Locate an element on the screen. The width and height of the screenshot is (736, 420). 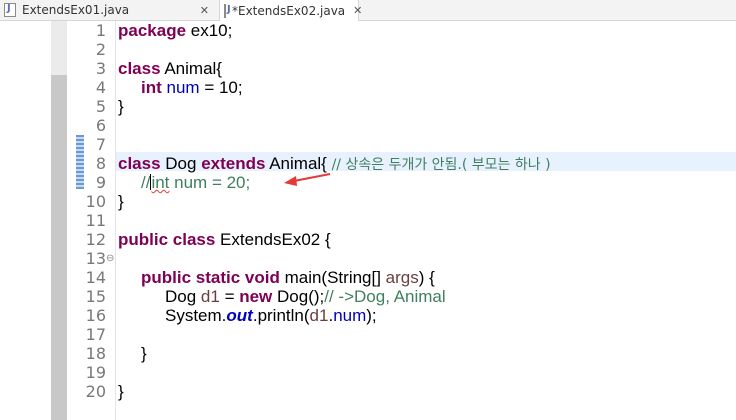
code-text: ex10; is located at coordinates (209, 30).